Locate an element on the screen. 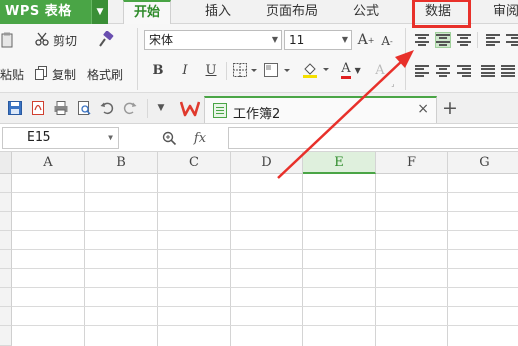  app-title: WPS 表格 is located at coordinates (38, 11).